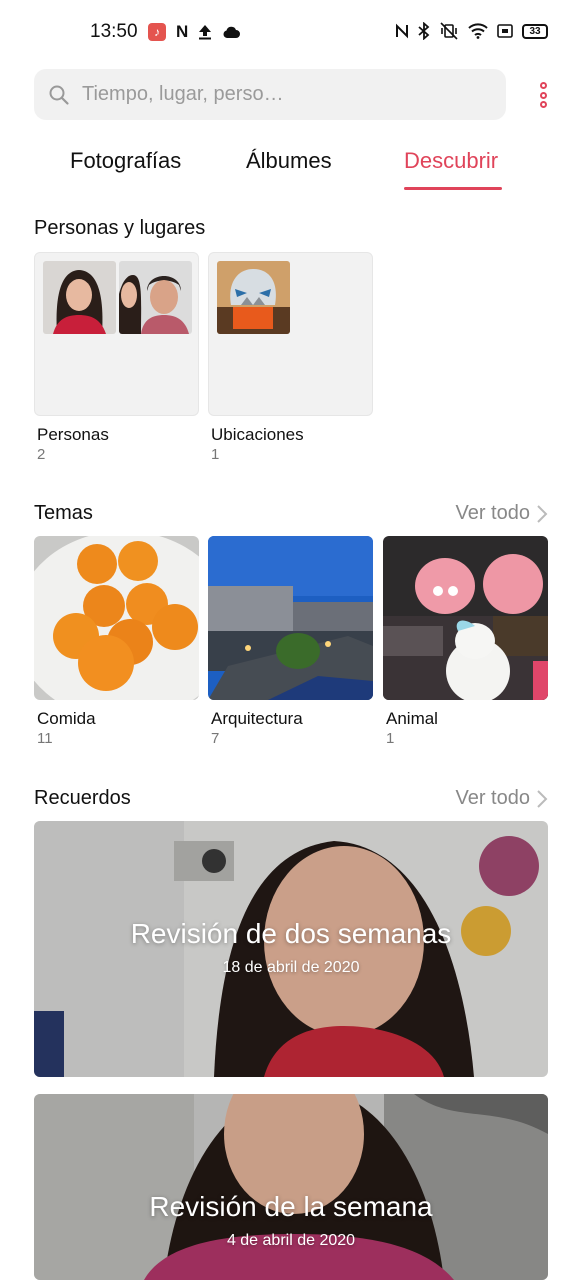  What do you see at coordinates (45, 738) in the screenshot?
I see `theme-count-food: 11` at bounding box center [45, 738].